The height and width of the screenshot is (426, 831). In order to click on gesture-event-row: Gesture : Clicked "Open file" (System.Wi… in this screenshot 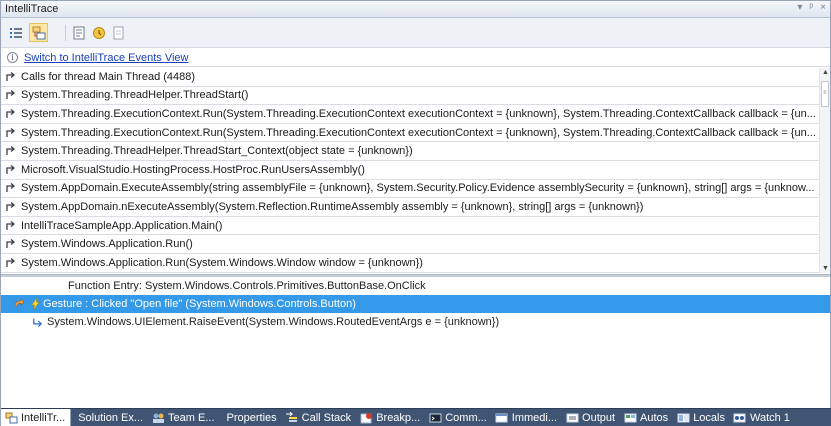, I will do `click(415, 304)`.